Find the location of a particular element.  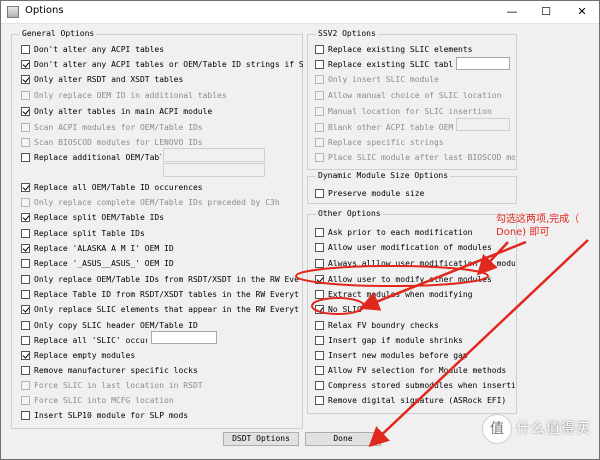

general-option-9: Replace all OEM/Table ID occurences is located at coordinates (162, 187).